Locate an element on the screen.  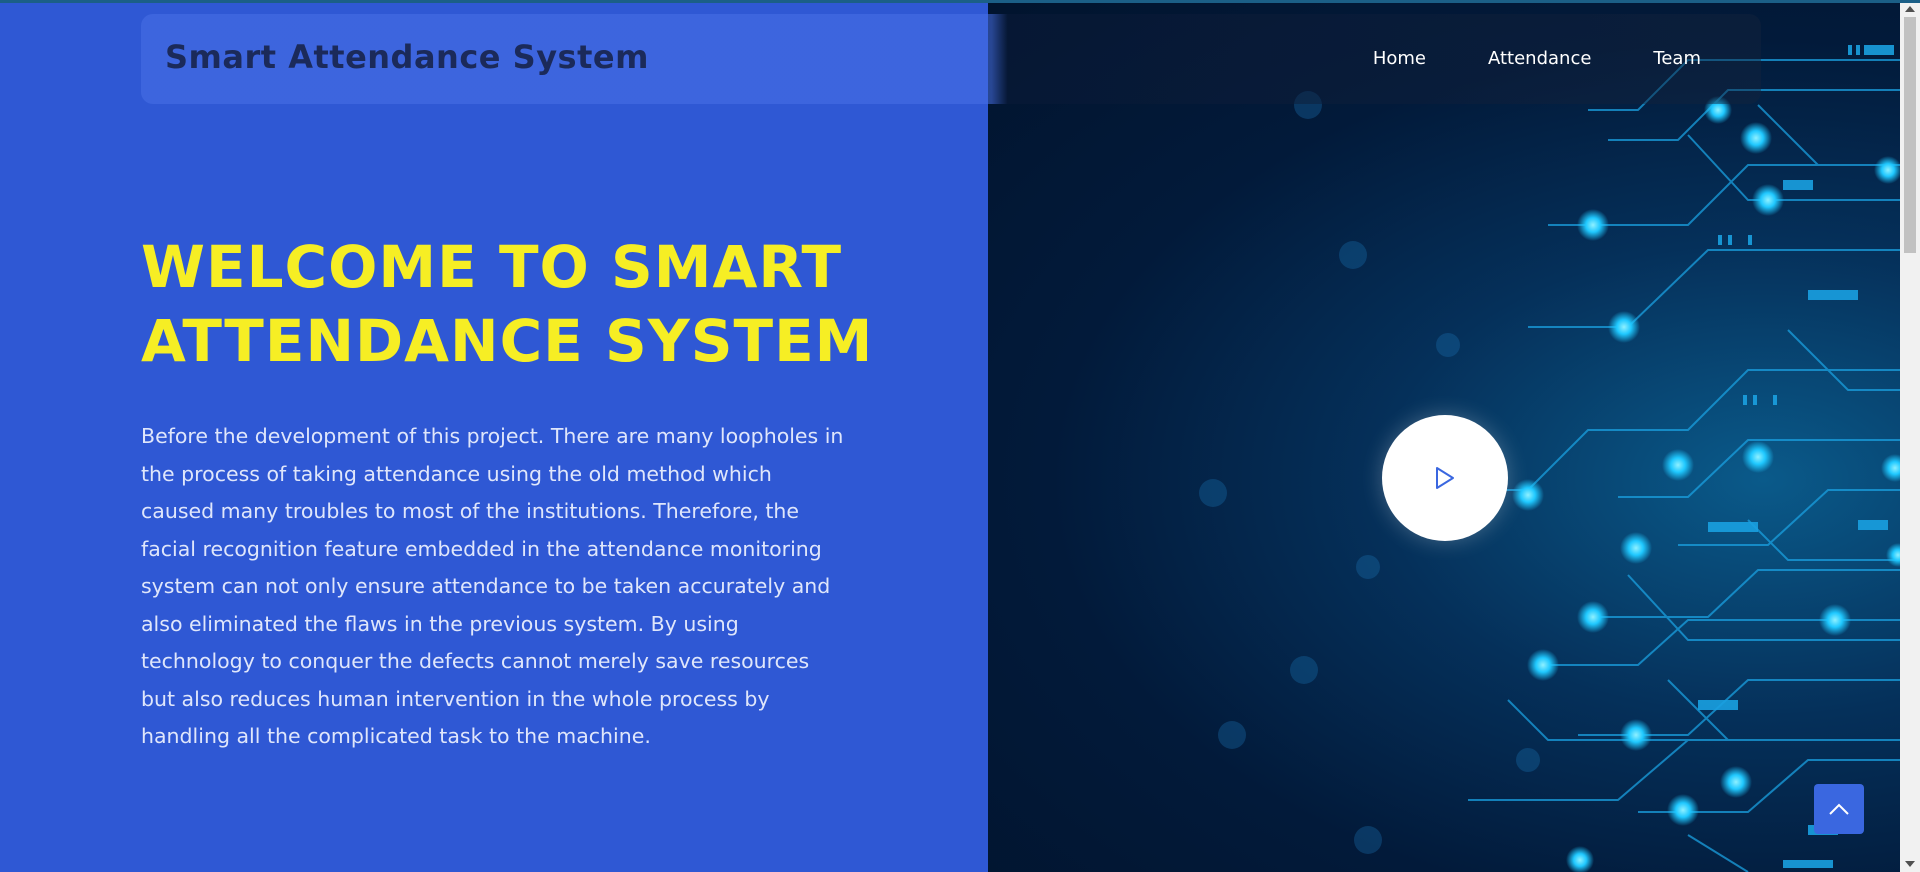
nav-links: Home Attendance Team is located at coordinates (1506, 58).